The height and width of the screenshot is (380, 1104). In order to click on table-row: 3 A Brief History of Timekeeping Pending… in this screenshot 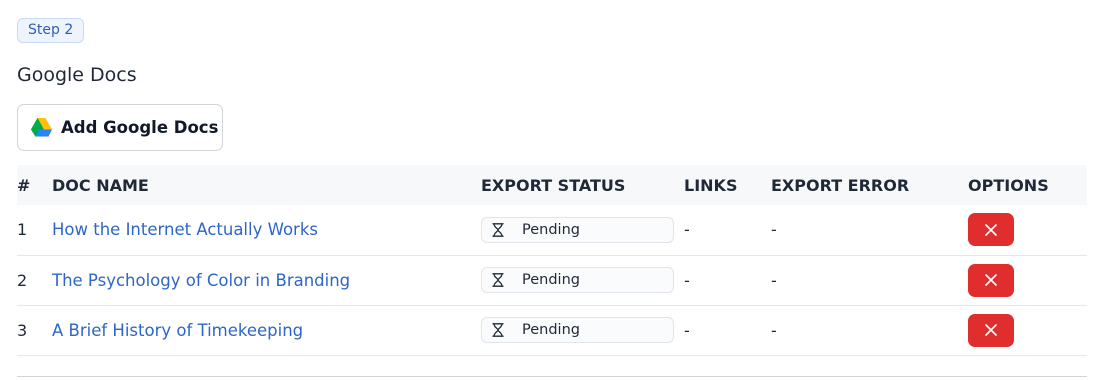, I will do `click(552, 330)`.